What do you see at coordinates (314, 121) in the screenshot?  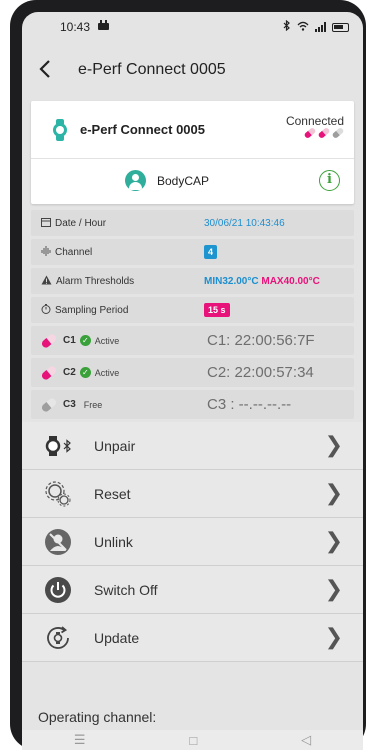 I see `connection-status: Connected` at bounding box center [314, 121].